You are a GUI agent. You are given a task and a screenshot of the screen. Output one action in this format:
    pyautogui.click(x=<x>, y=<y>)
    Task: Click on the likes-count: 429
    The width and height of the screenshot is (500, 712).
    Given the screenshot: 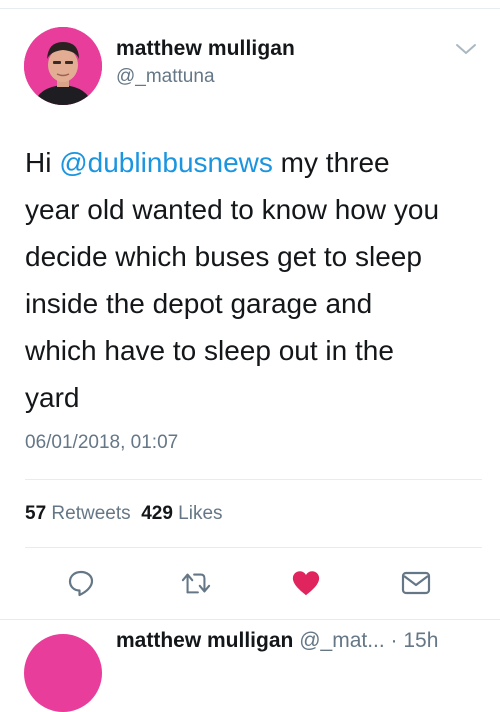 What is the action you would take?
    pyautogui.click(x=157, y=513)
    